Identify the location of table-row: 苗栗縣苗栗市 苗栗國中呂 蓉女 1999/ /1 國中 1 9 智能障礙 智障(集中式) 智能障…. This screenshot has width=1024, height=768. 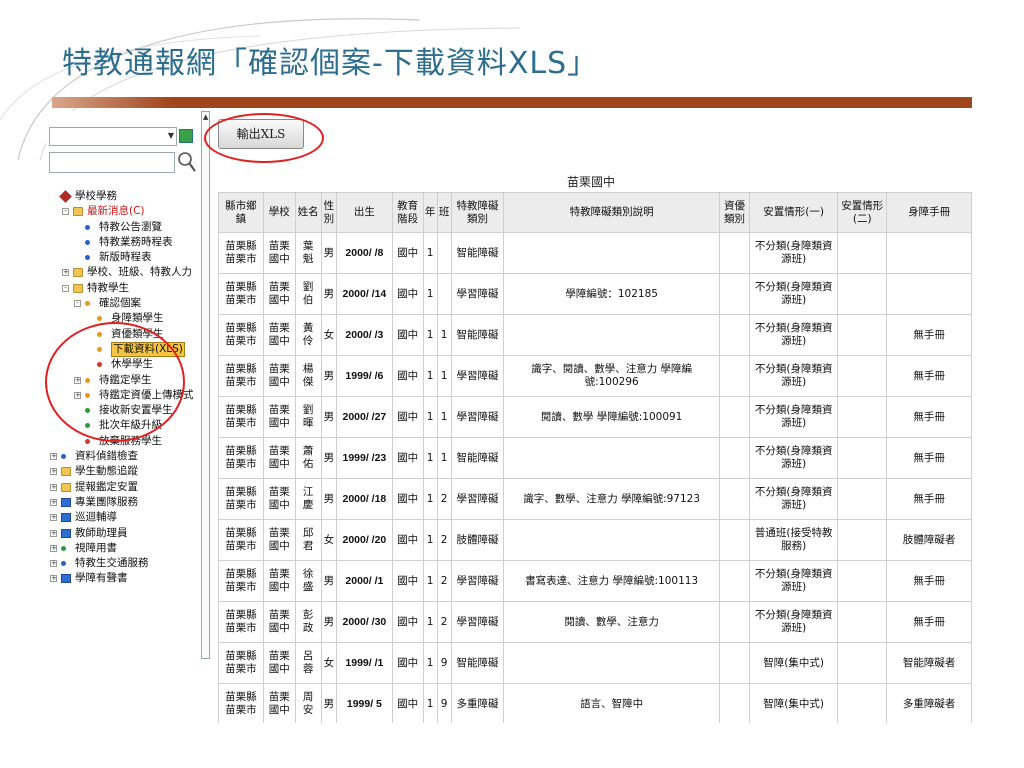
(595, 663).